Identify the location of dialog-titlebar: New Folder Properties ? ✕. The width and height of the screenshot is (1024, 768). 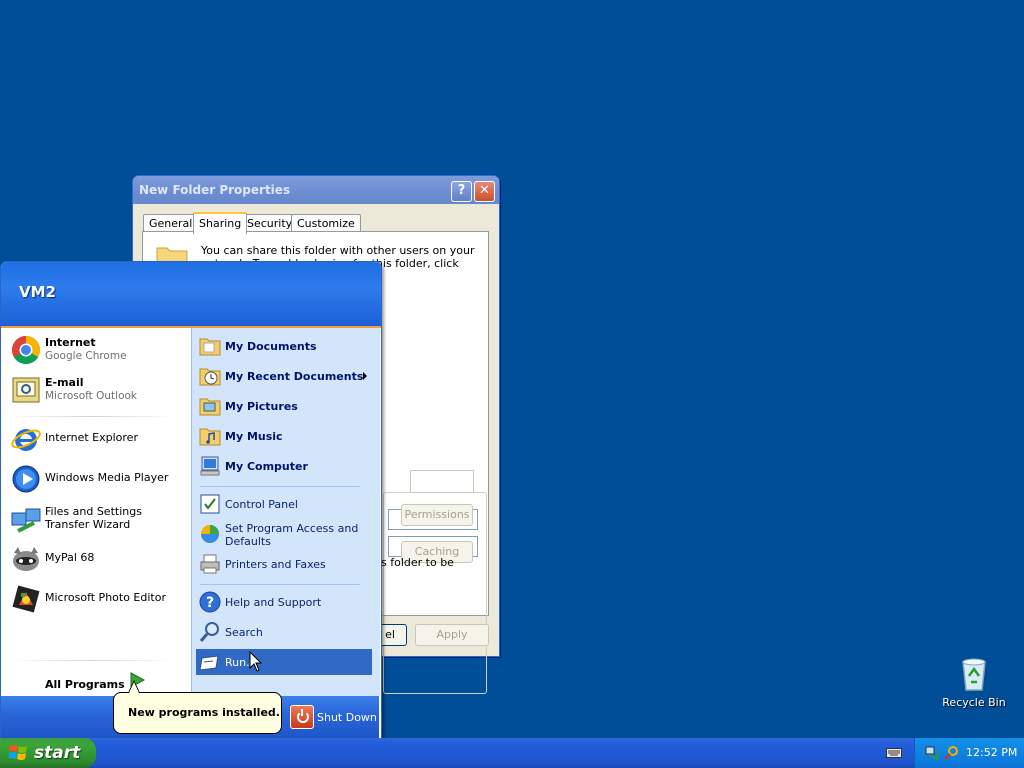
(316, 190).